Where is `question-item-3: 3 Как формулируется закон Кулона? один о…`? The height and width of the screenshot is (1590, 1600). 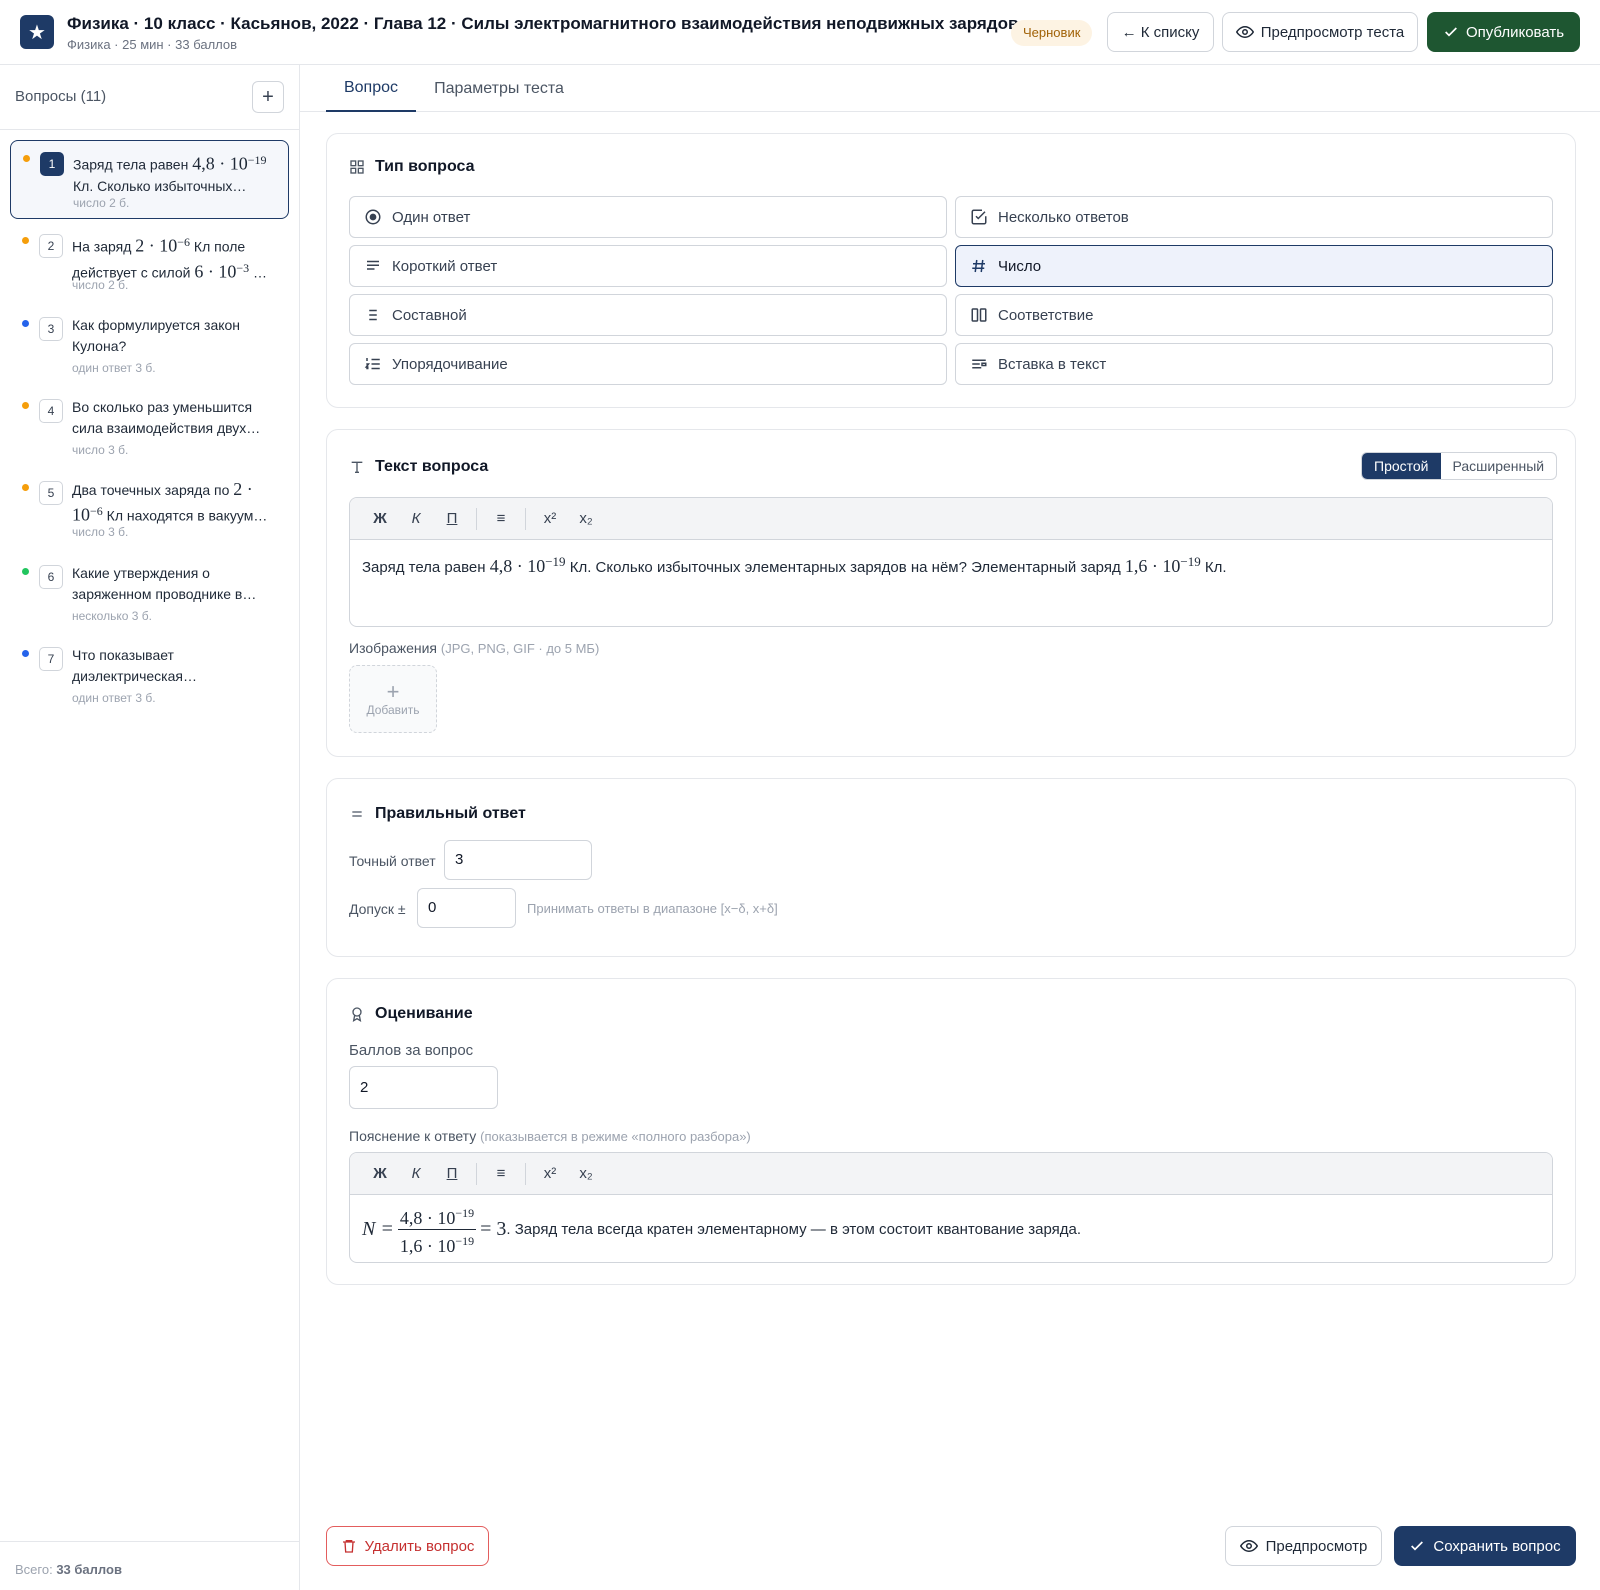 question-item-3: 3 Как формулируется закон Кулона? один о… is located at coordinates (149, 345).